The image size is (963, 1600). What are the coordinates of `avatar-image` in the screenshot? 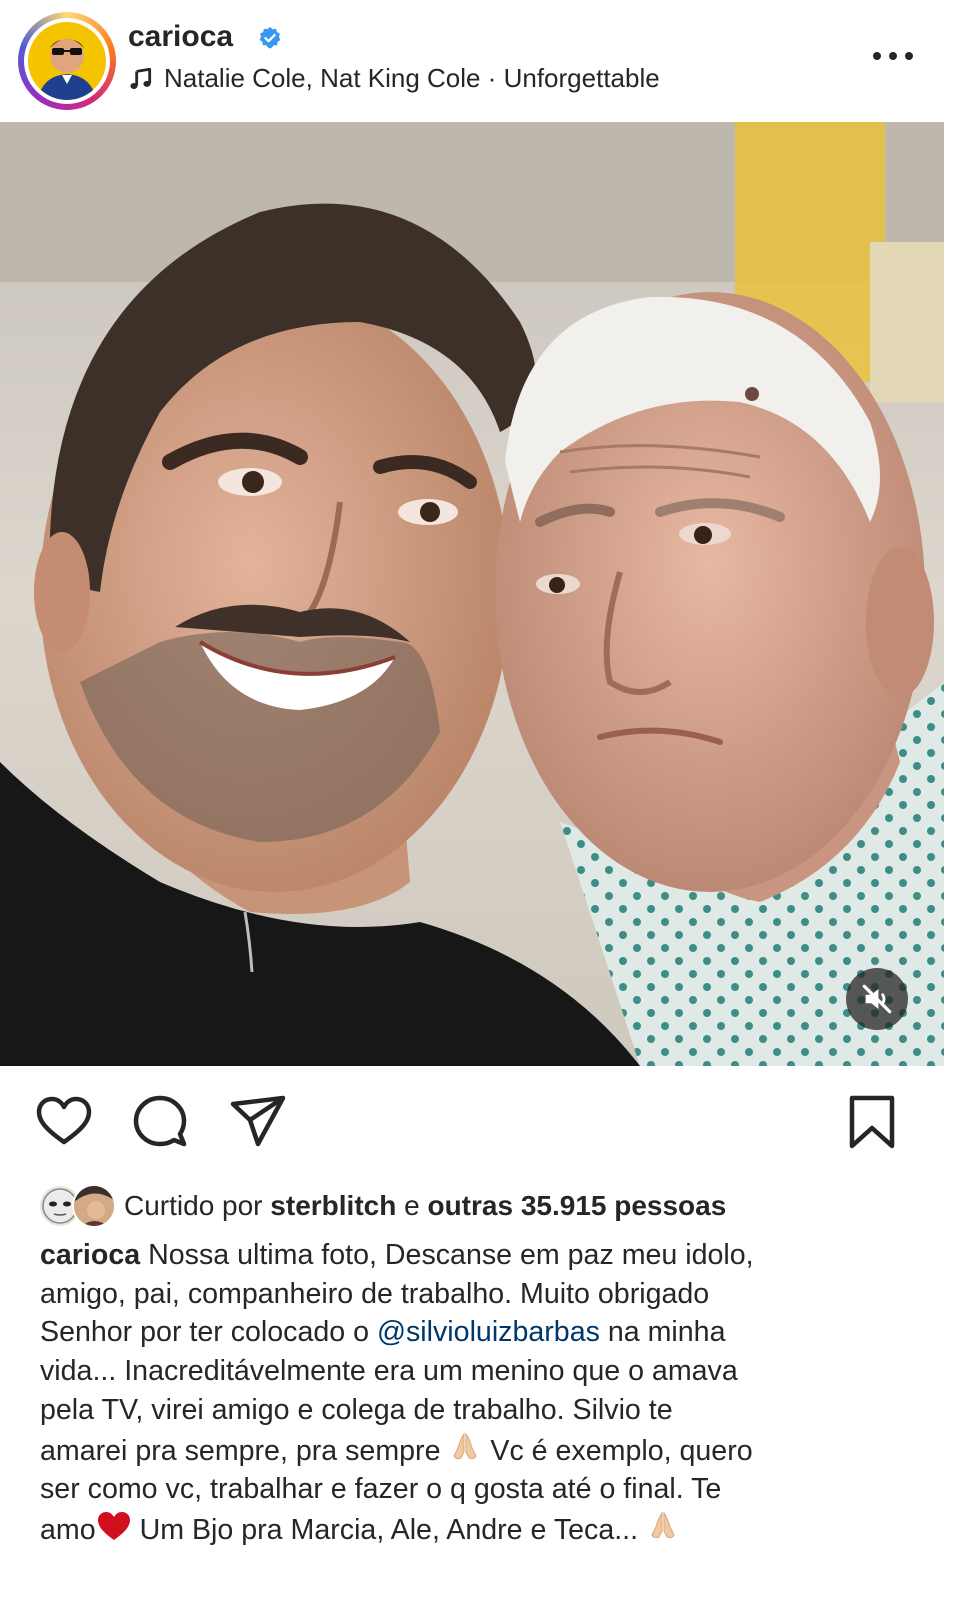 It's located at (67, 61).